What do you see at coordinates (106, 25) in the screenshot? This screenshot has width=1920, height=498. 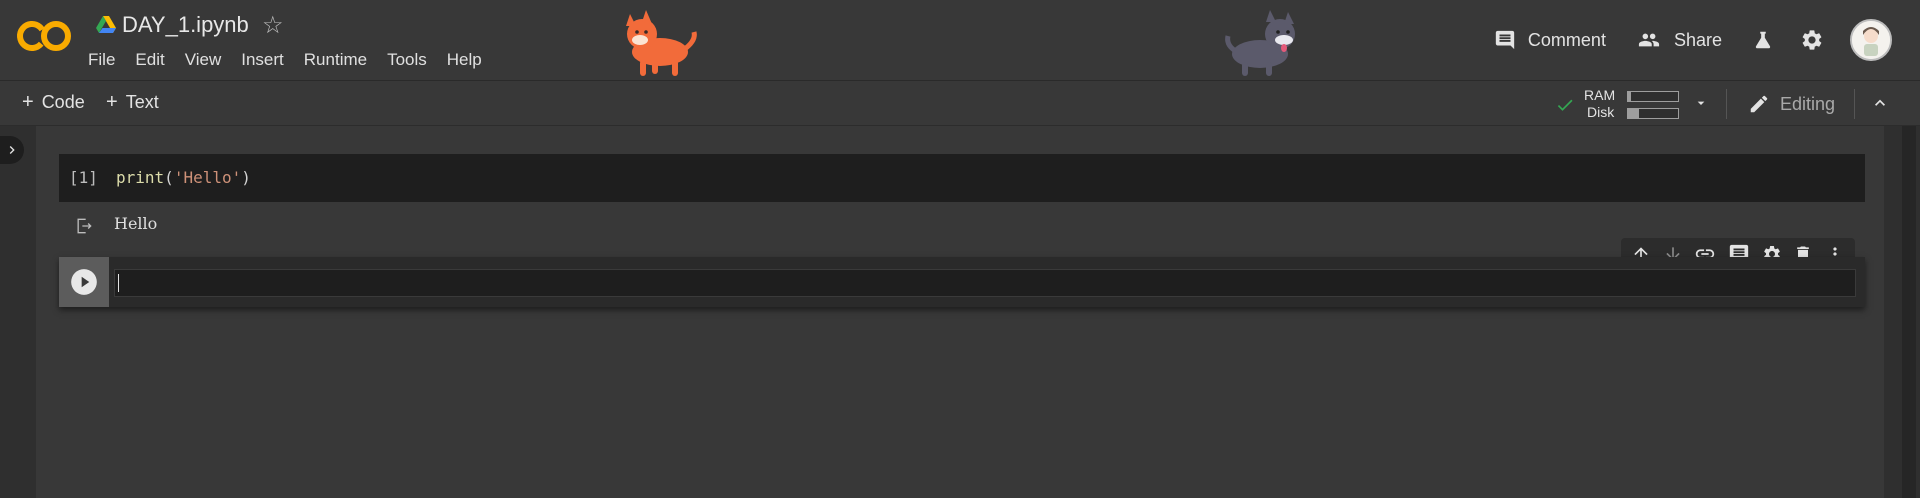 I see `drive-icon` at bounding box center [106, 25].